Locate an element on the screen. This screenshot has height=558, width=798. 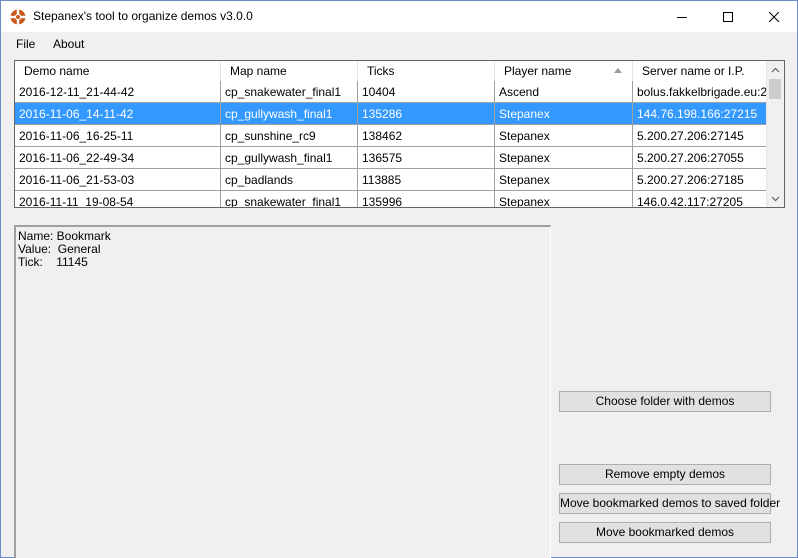
cell-demo-name: 2016-12-11_21-44-42 is located at coordinates (118, 92).